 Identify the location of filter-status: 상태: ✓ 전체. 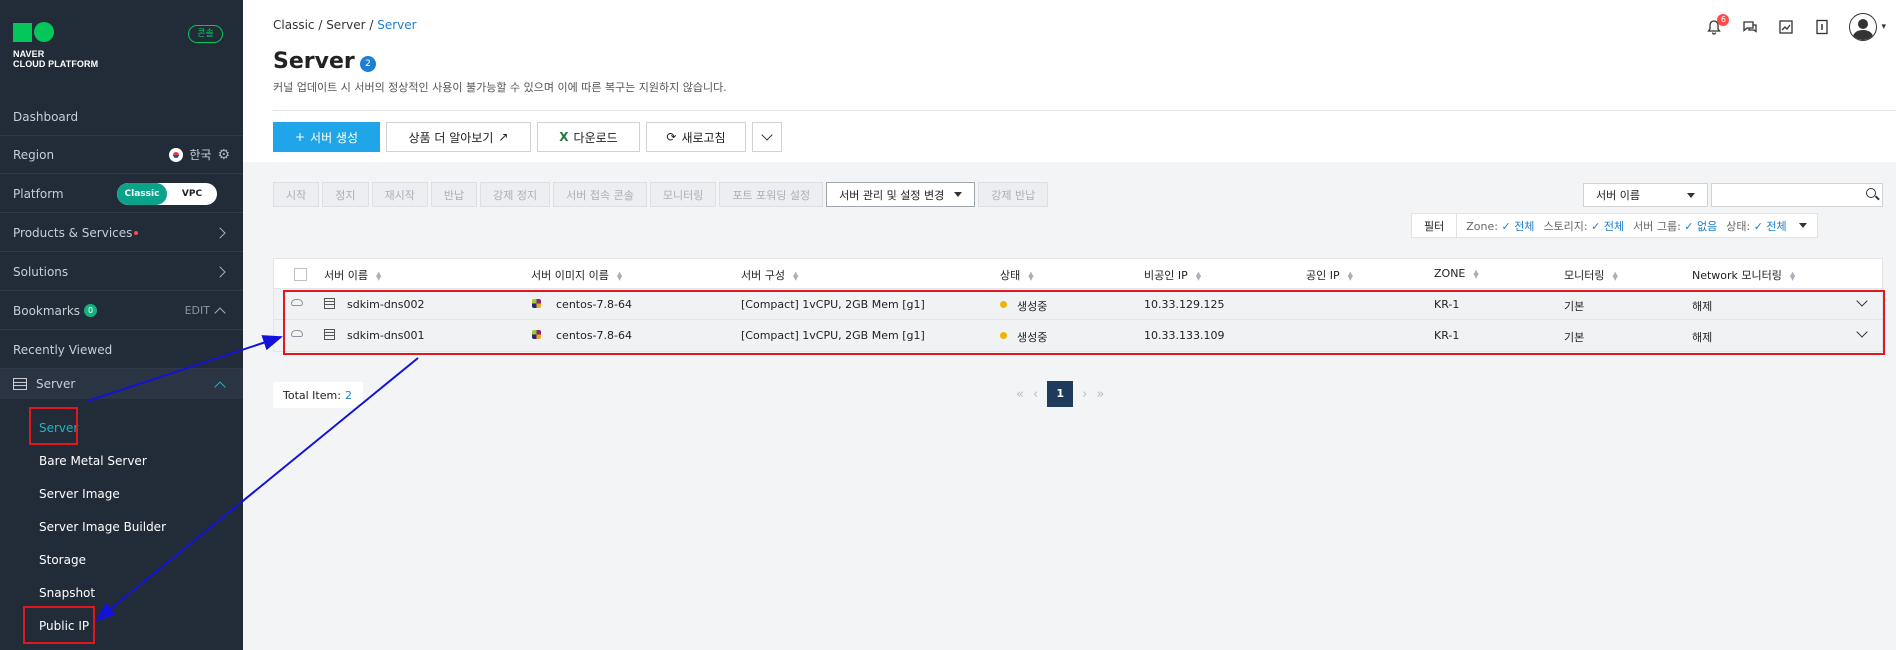
(1751, 226).